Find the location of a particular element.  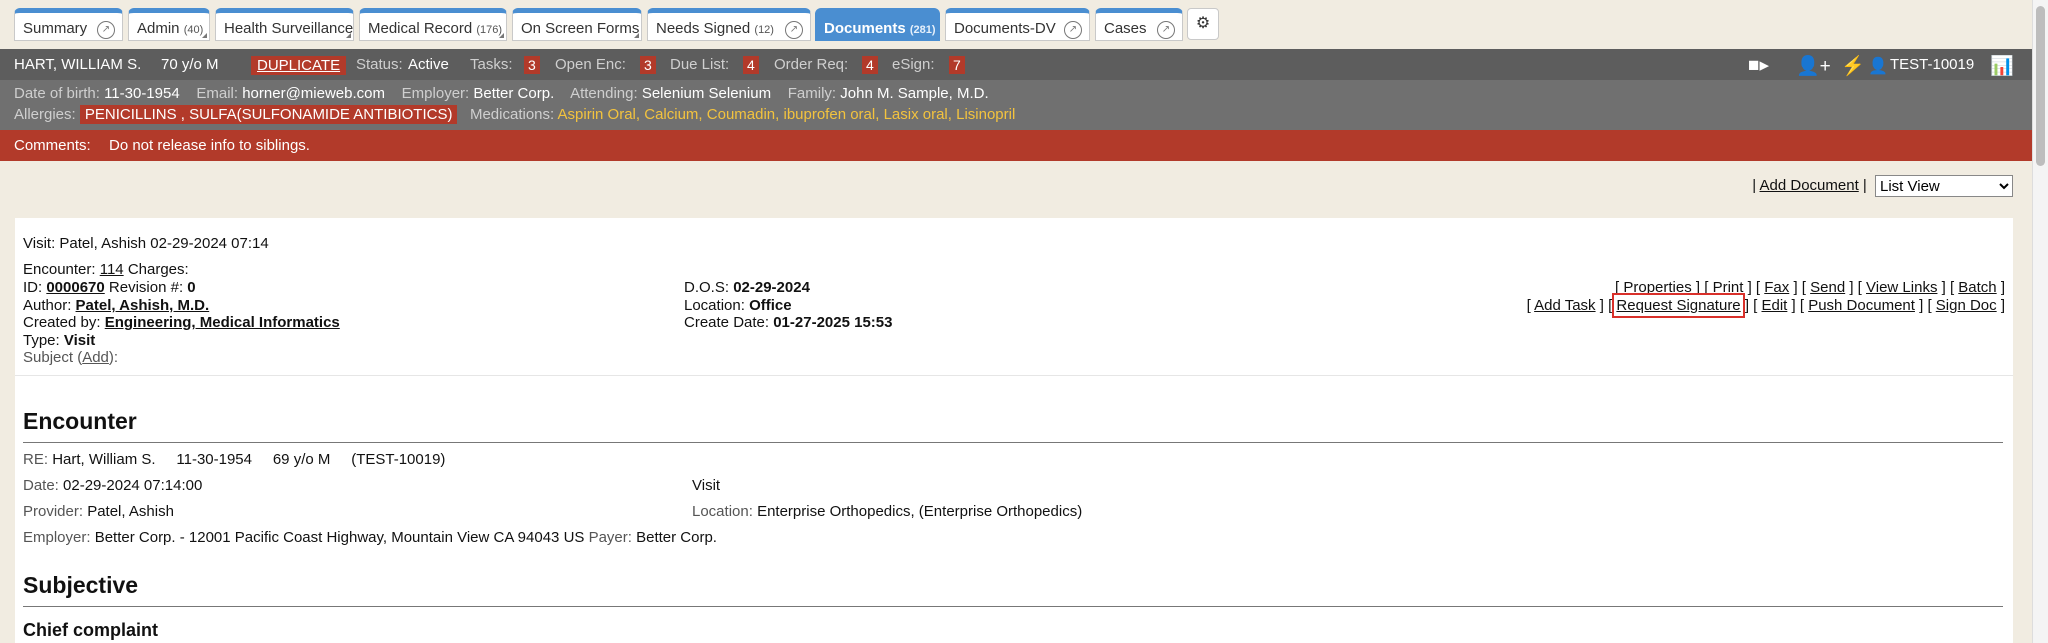

chief-complaint-heading: Chief complaint is located at coordinates (91, 630).